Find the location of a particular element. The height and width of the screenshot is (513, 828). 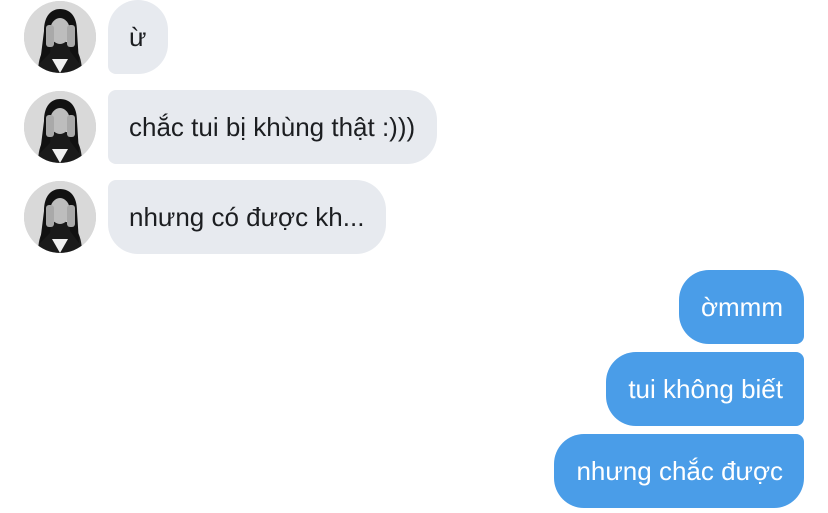

message-bubble-outgoing: tui không biết is located at coordinates (705, 389).